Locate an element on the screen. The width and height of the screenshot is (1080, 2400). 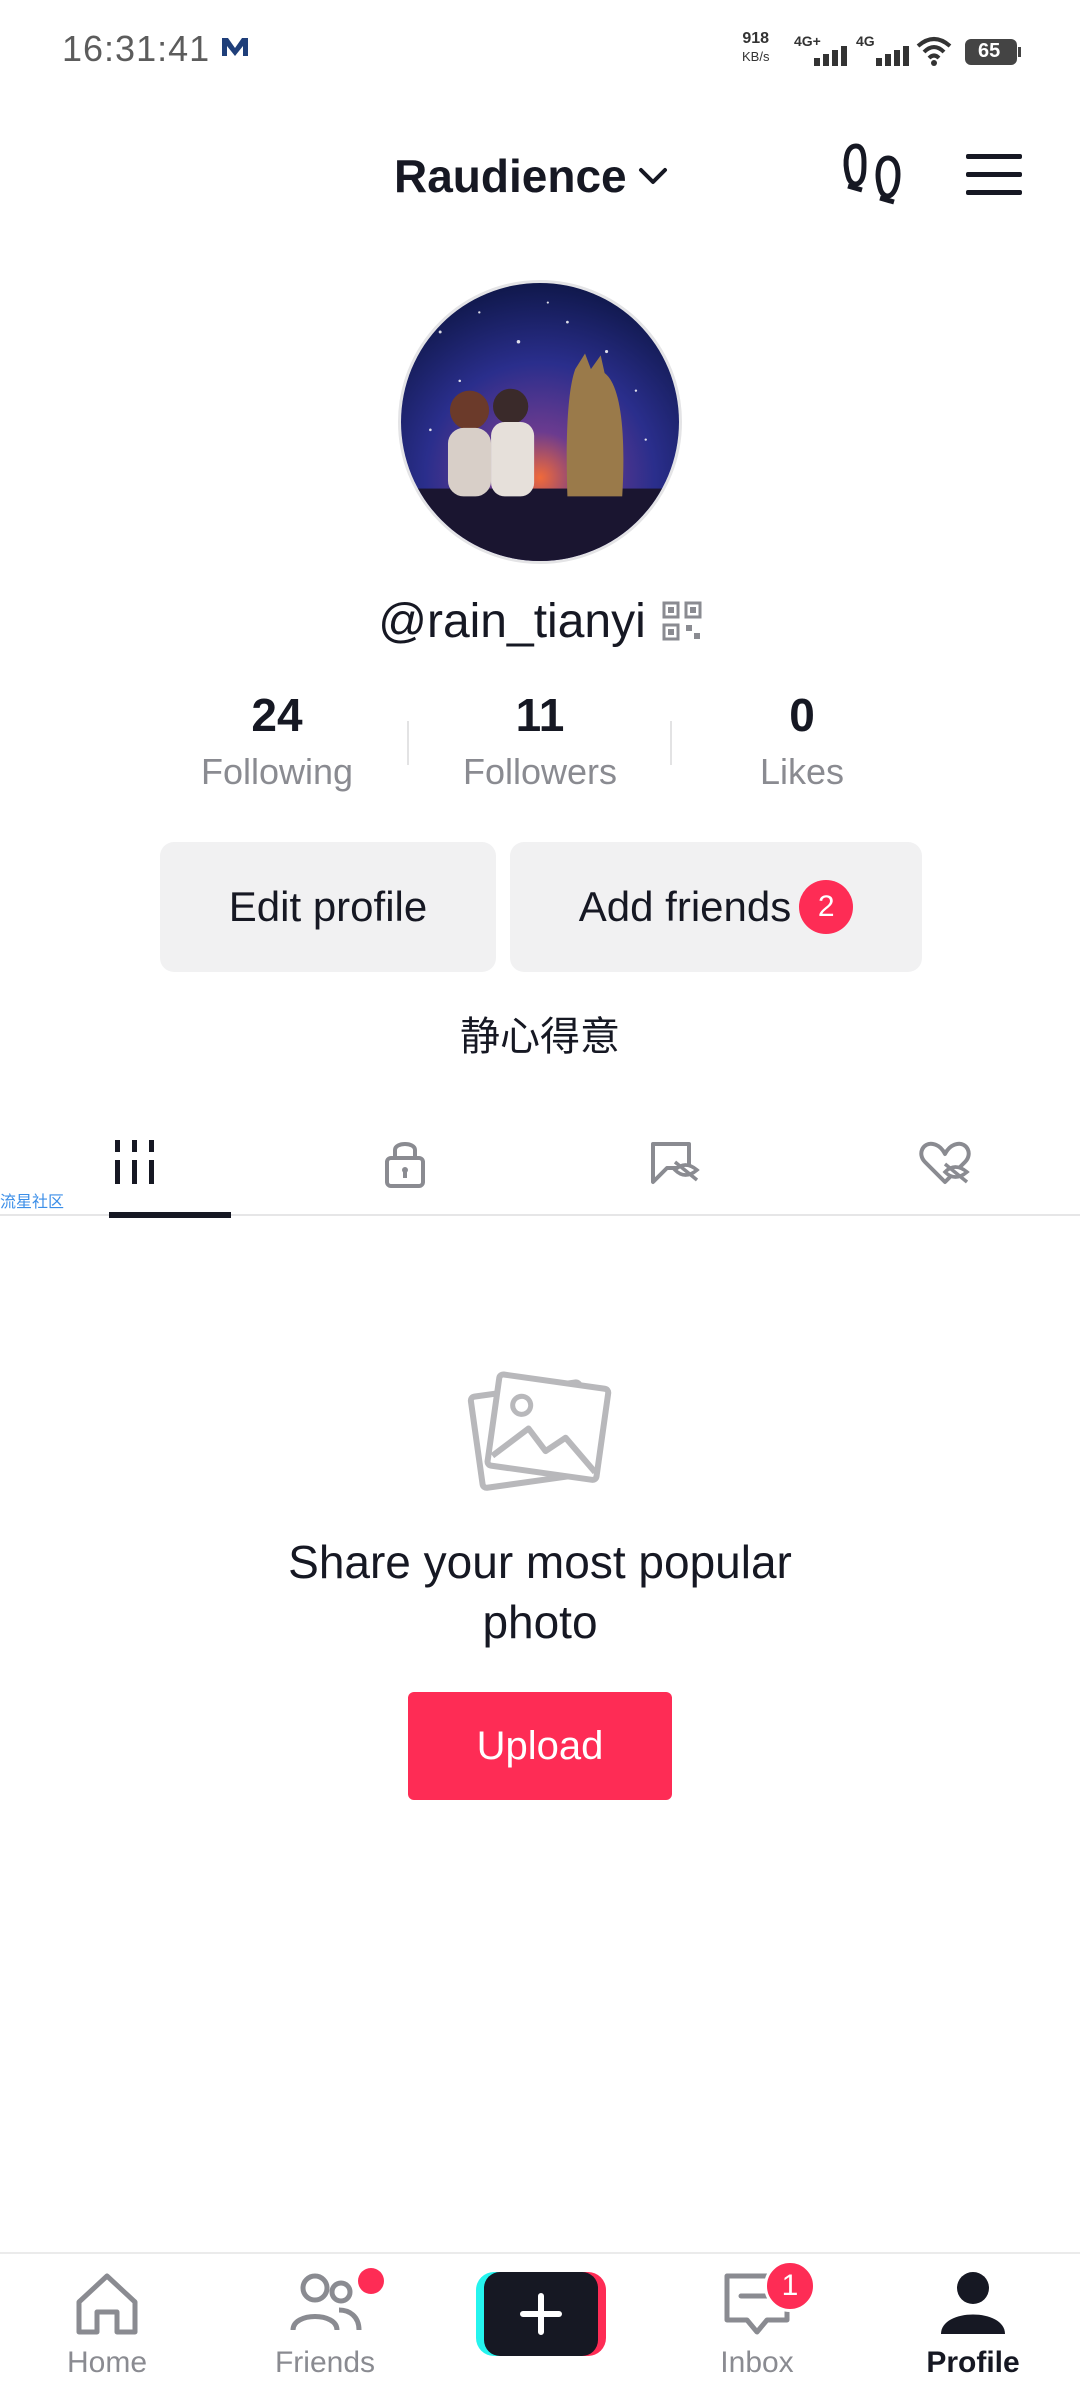
tab-liked is located at coordinates (945, 1164).